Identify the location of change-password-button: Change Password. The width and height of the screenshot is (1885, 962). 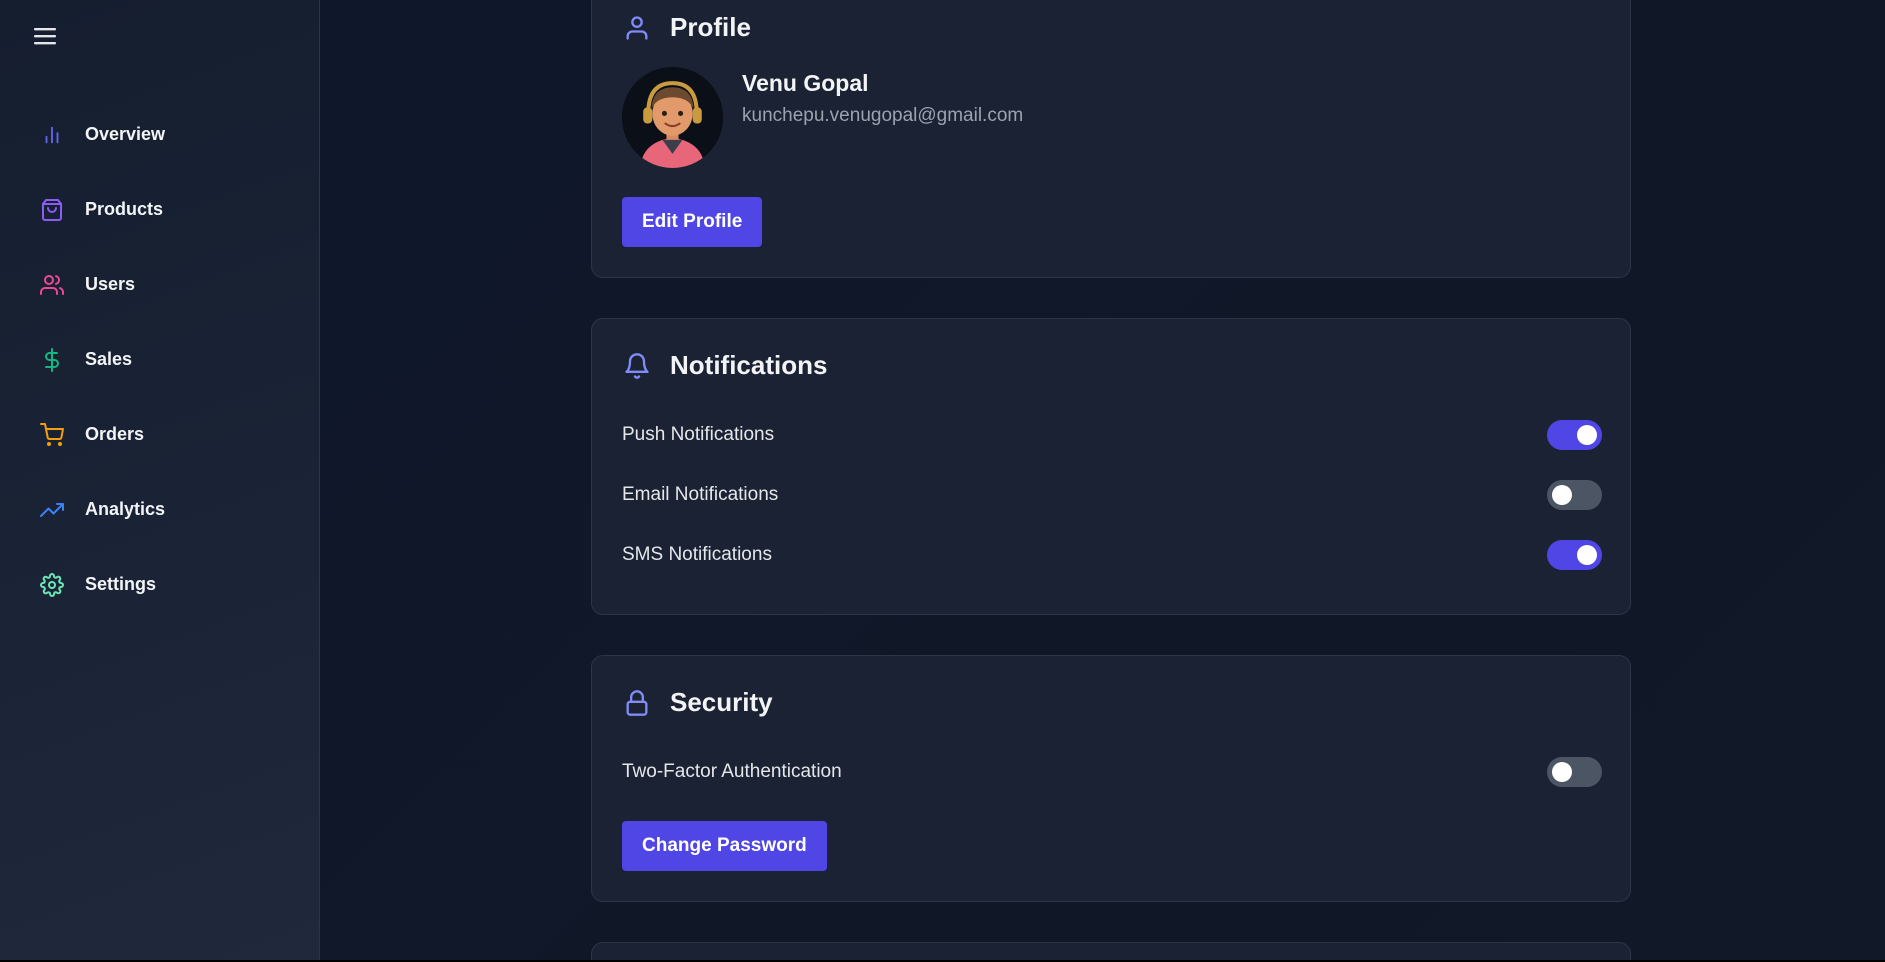
(724, 846).